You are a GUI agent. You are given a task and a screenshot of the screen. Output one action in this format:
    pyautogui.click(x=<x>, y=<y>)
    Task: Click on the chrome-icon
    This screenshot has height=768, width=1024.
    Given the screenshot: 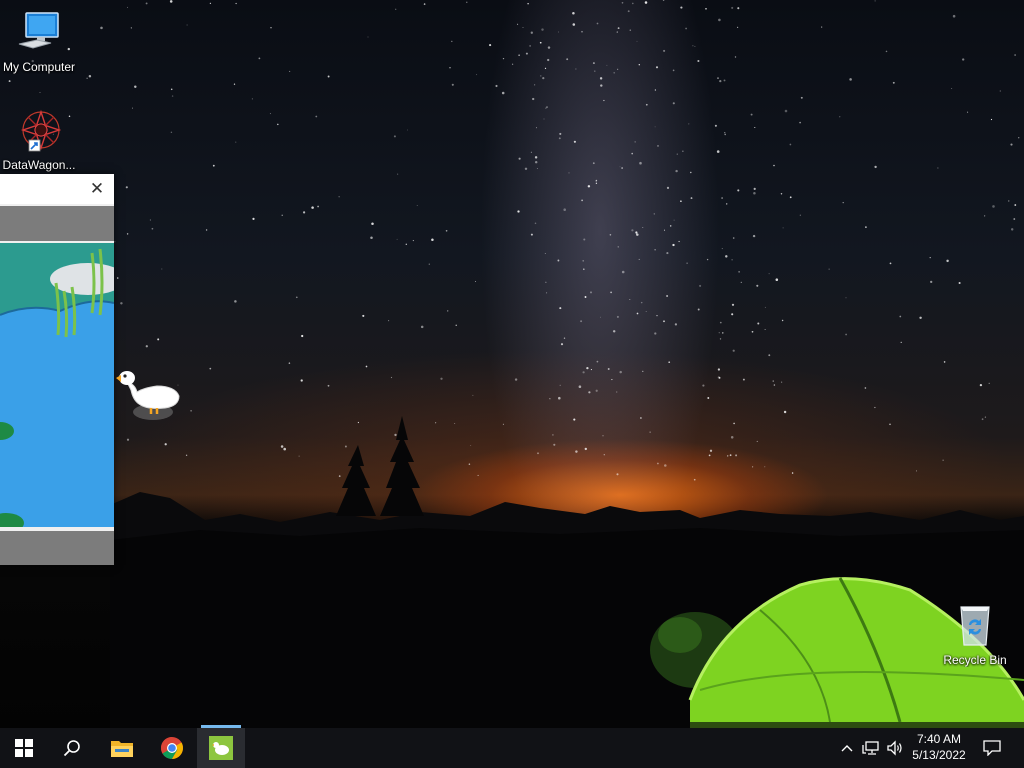 What is the action you would take?
    pyautogui.click(x=172, y=748)
    